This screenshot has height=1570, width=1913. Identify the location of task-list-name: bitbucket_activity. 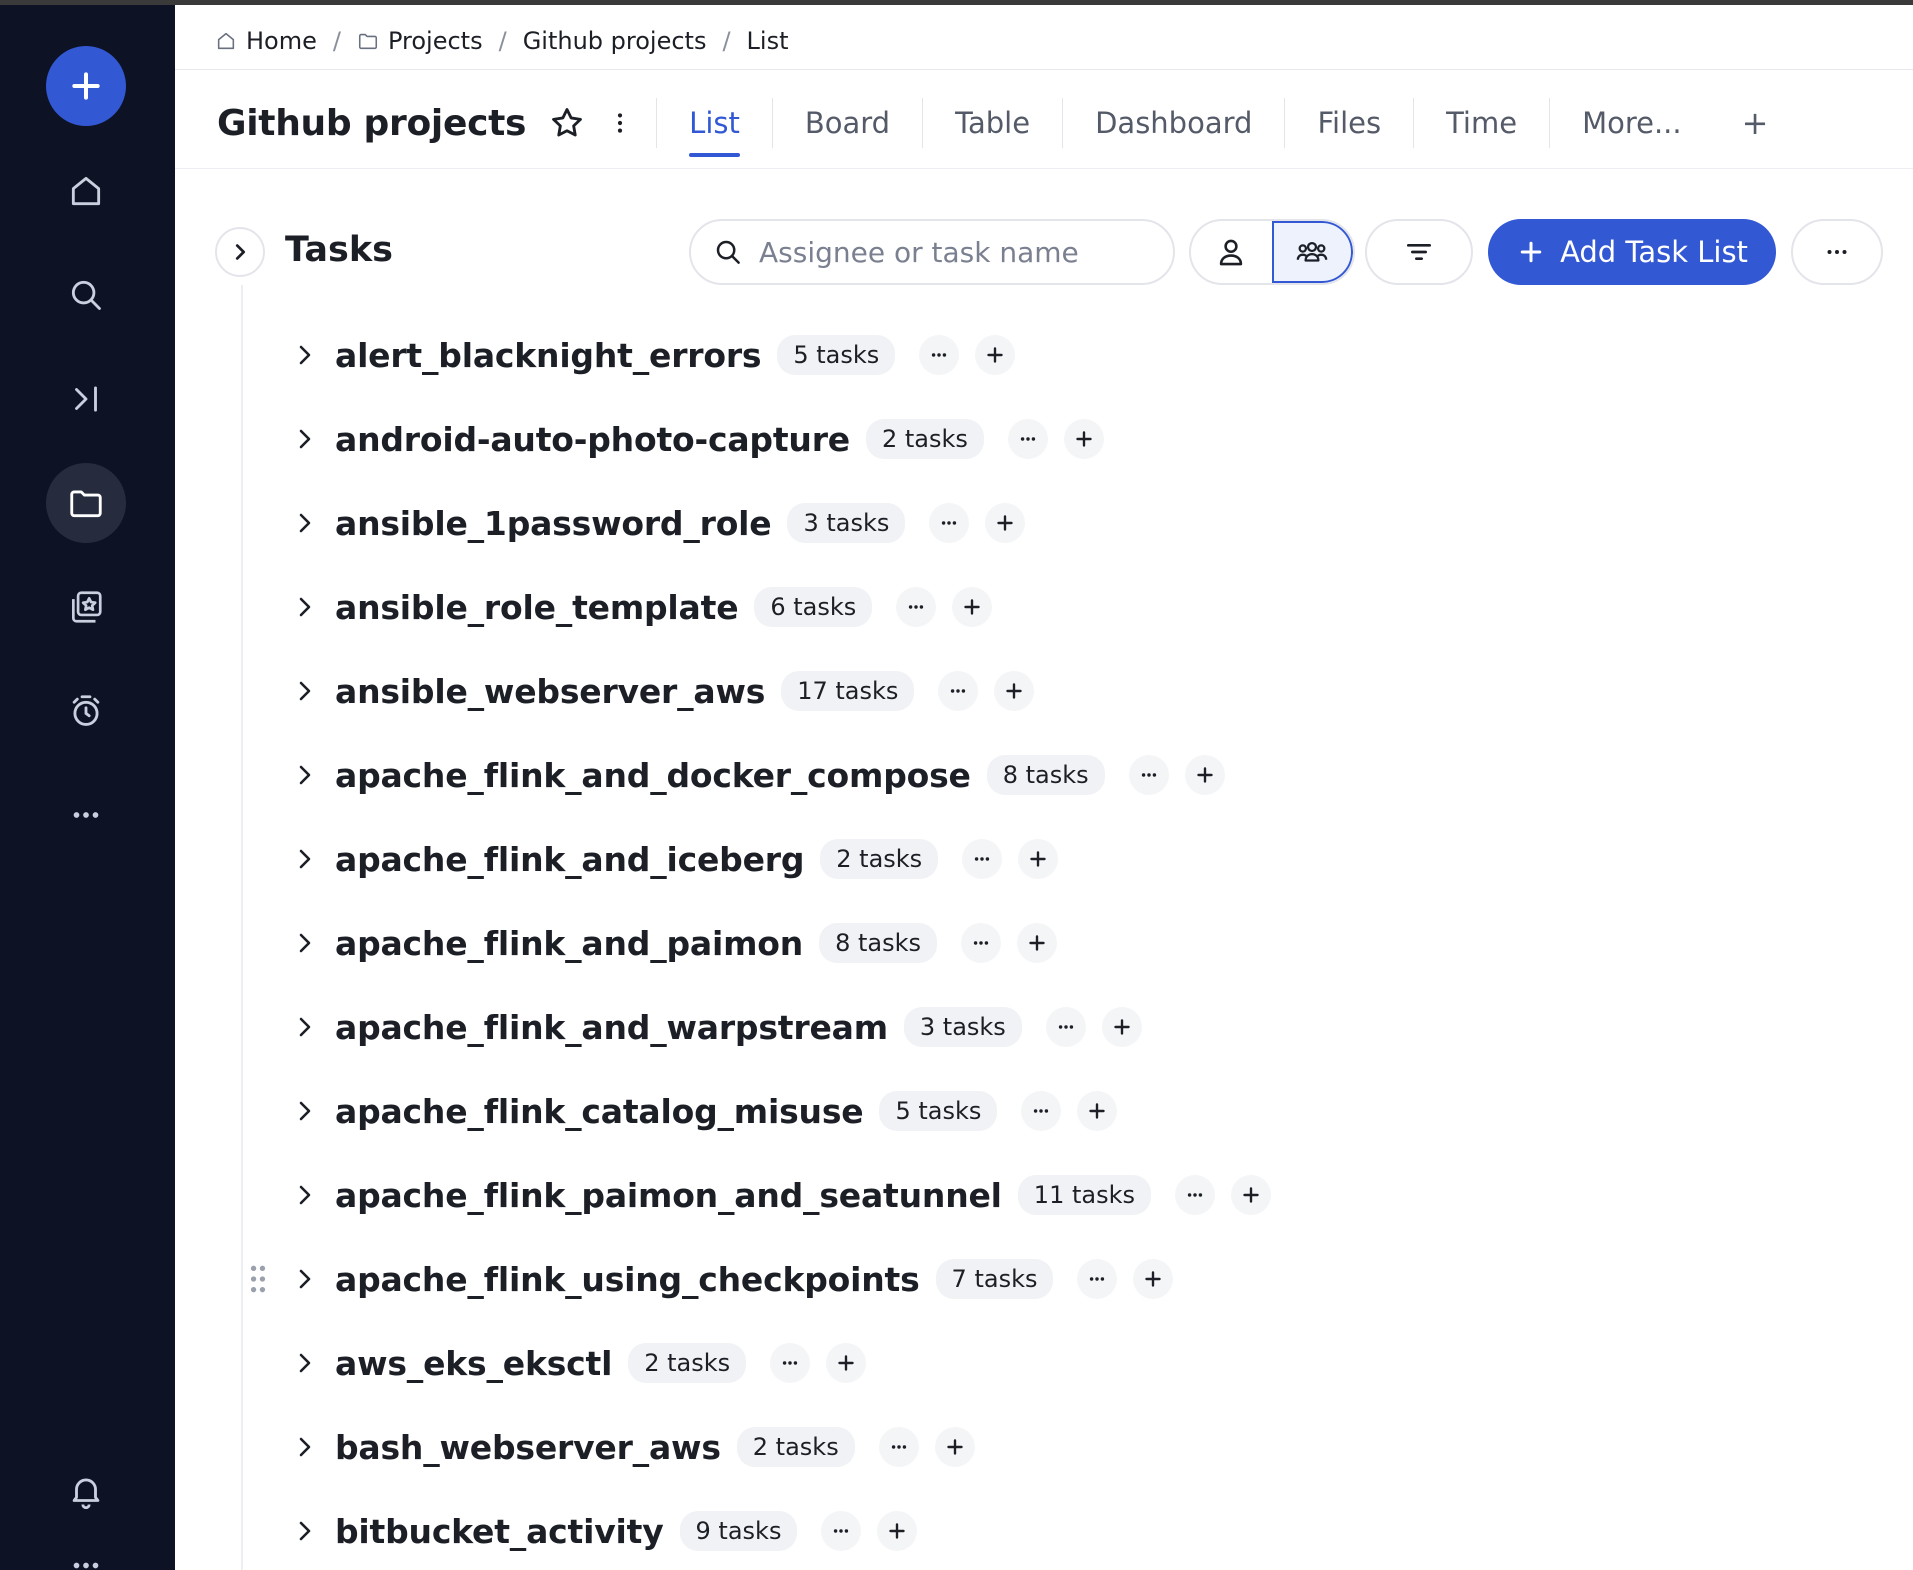
(499, 1531).